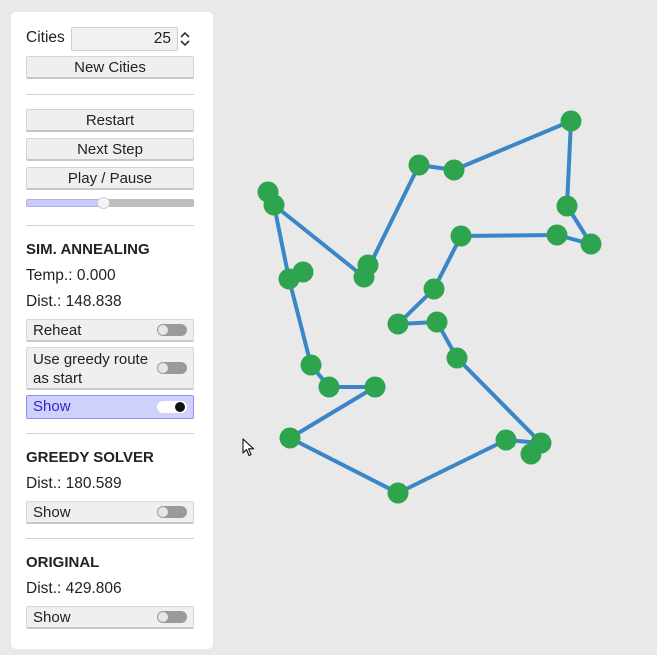  I want to click on speed-slider, so click(110, 203).